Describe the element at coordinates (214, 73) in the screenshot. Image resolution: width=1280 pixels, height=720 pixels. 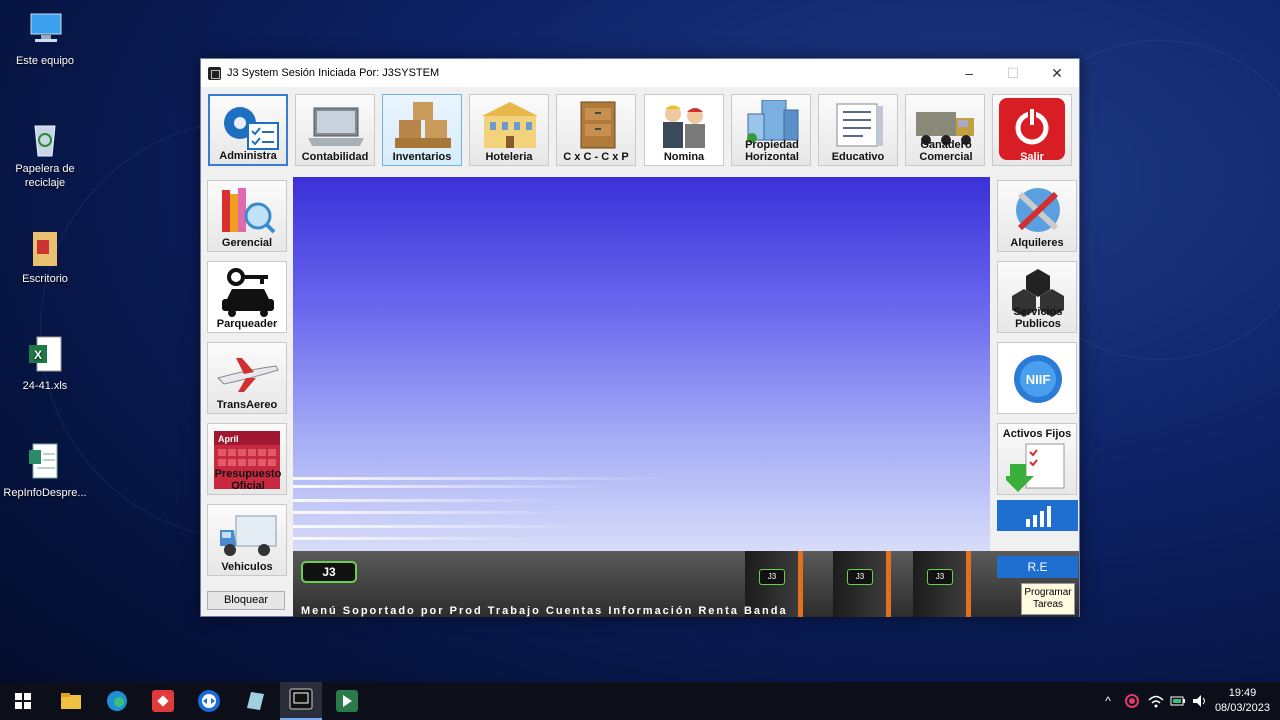
I see `app-icon` at that location.